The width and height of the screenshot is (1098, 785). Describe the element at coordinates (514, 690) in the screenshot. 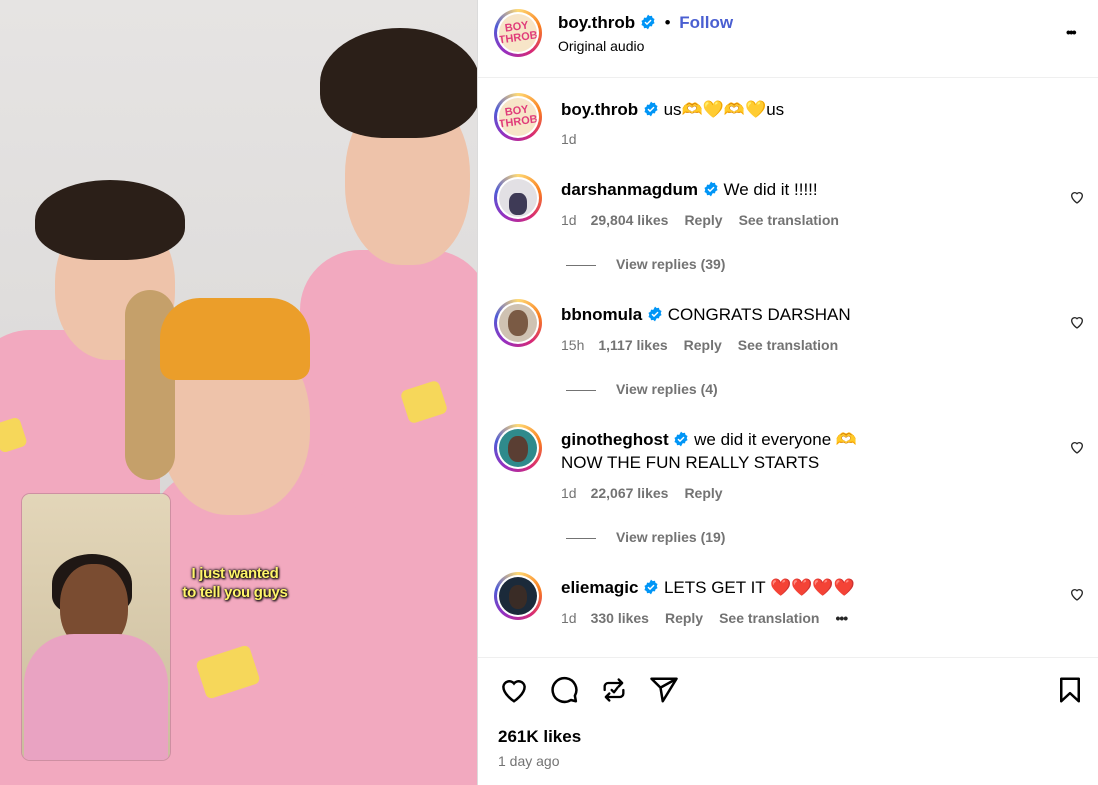

I see `like-heart-icon` at that location.